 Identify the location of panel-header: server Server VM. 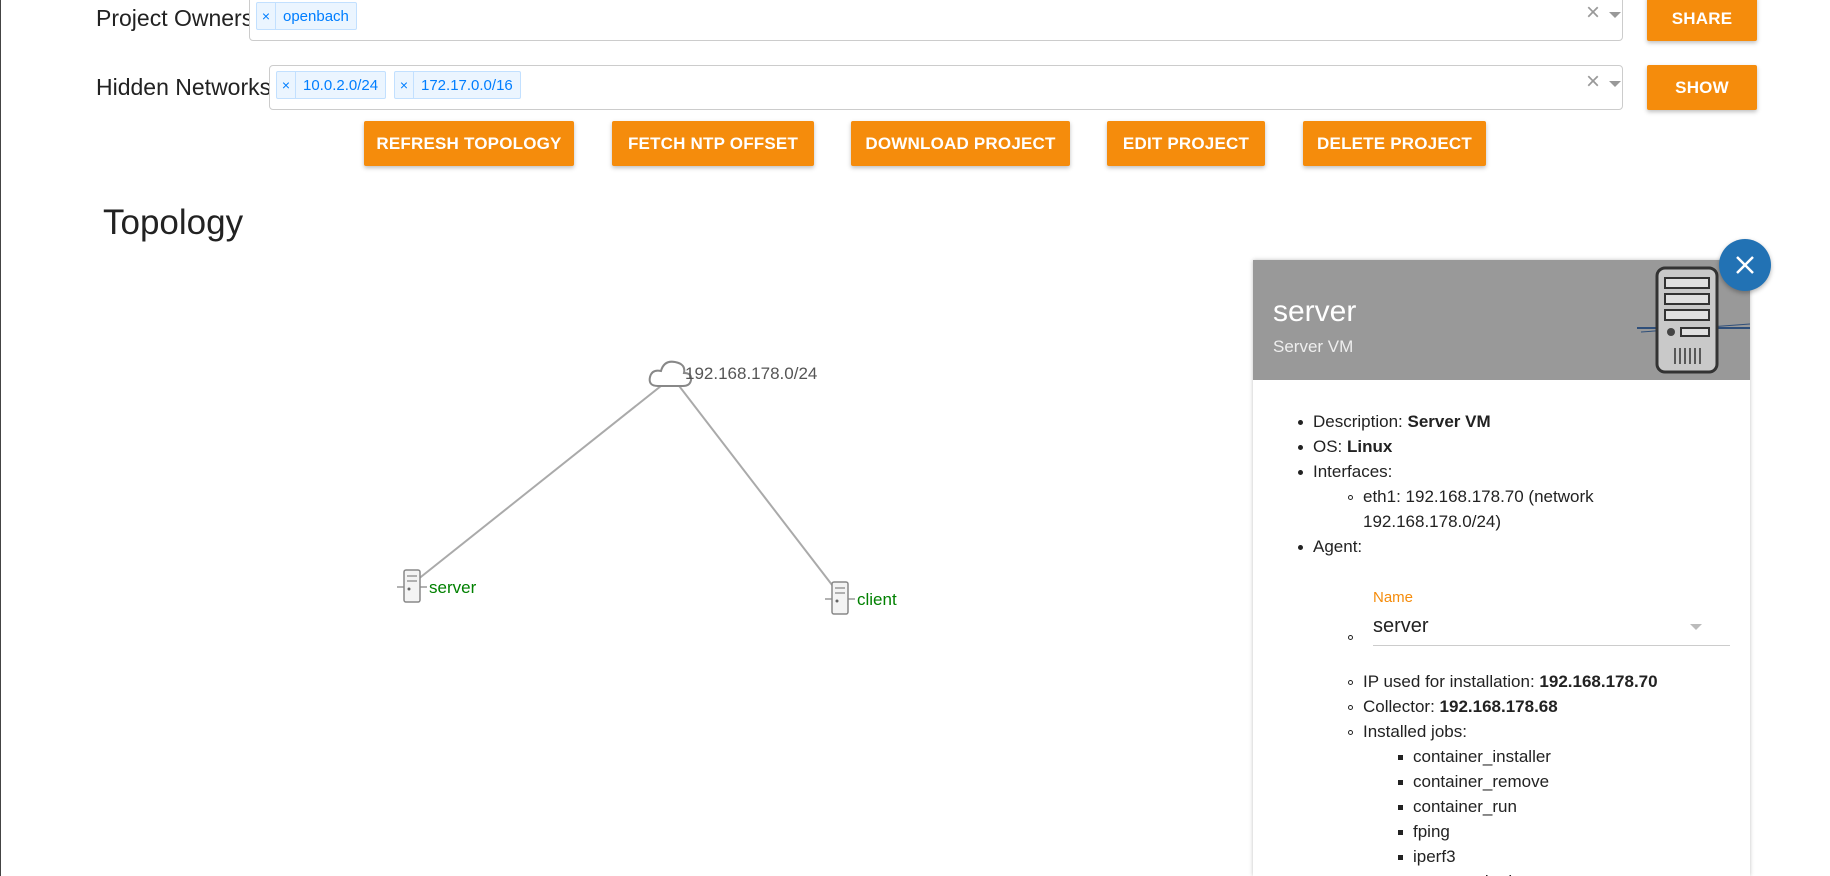
(1501, 320).